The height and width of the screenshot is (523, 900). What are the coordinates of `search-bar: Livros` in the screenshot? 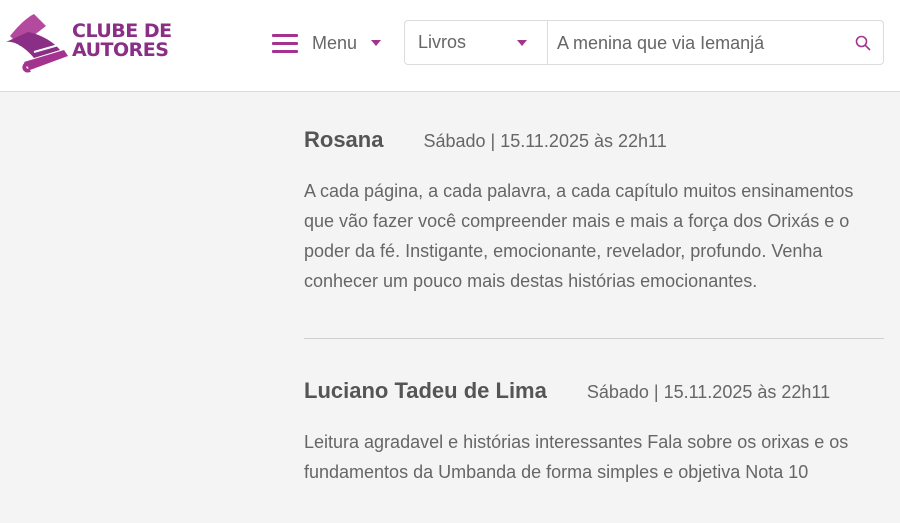 It's located at (644, 42).